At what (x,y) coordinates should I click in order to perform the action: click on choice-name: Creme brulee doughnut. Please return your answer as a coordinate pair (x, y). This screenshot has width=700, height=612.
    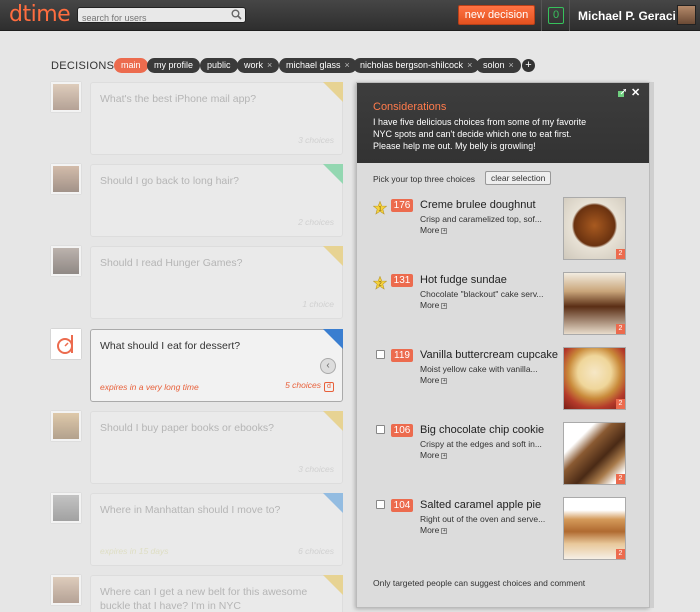
    Looking at the image, I should click on (478, 205).